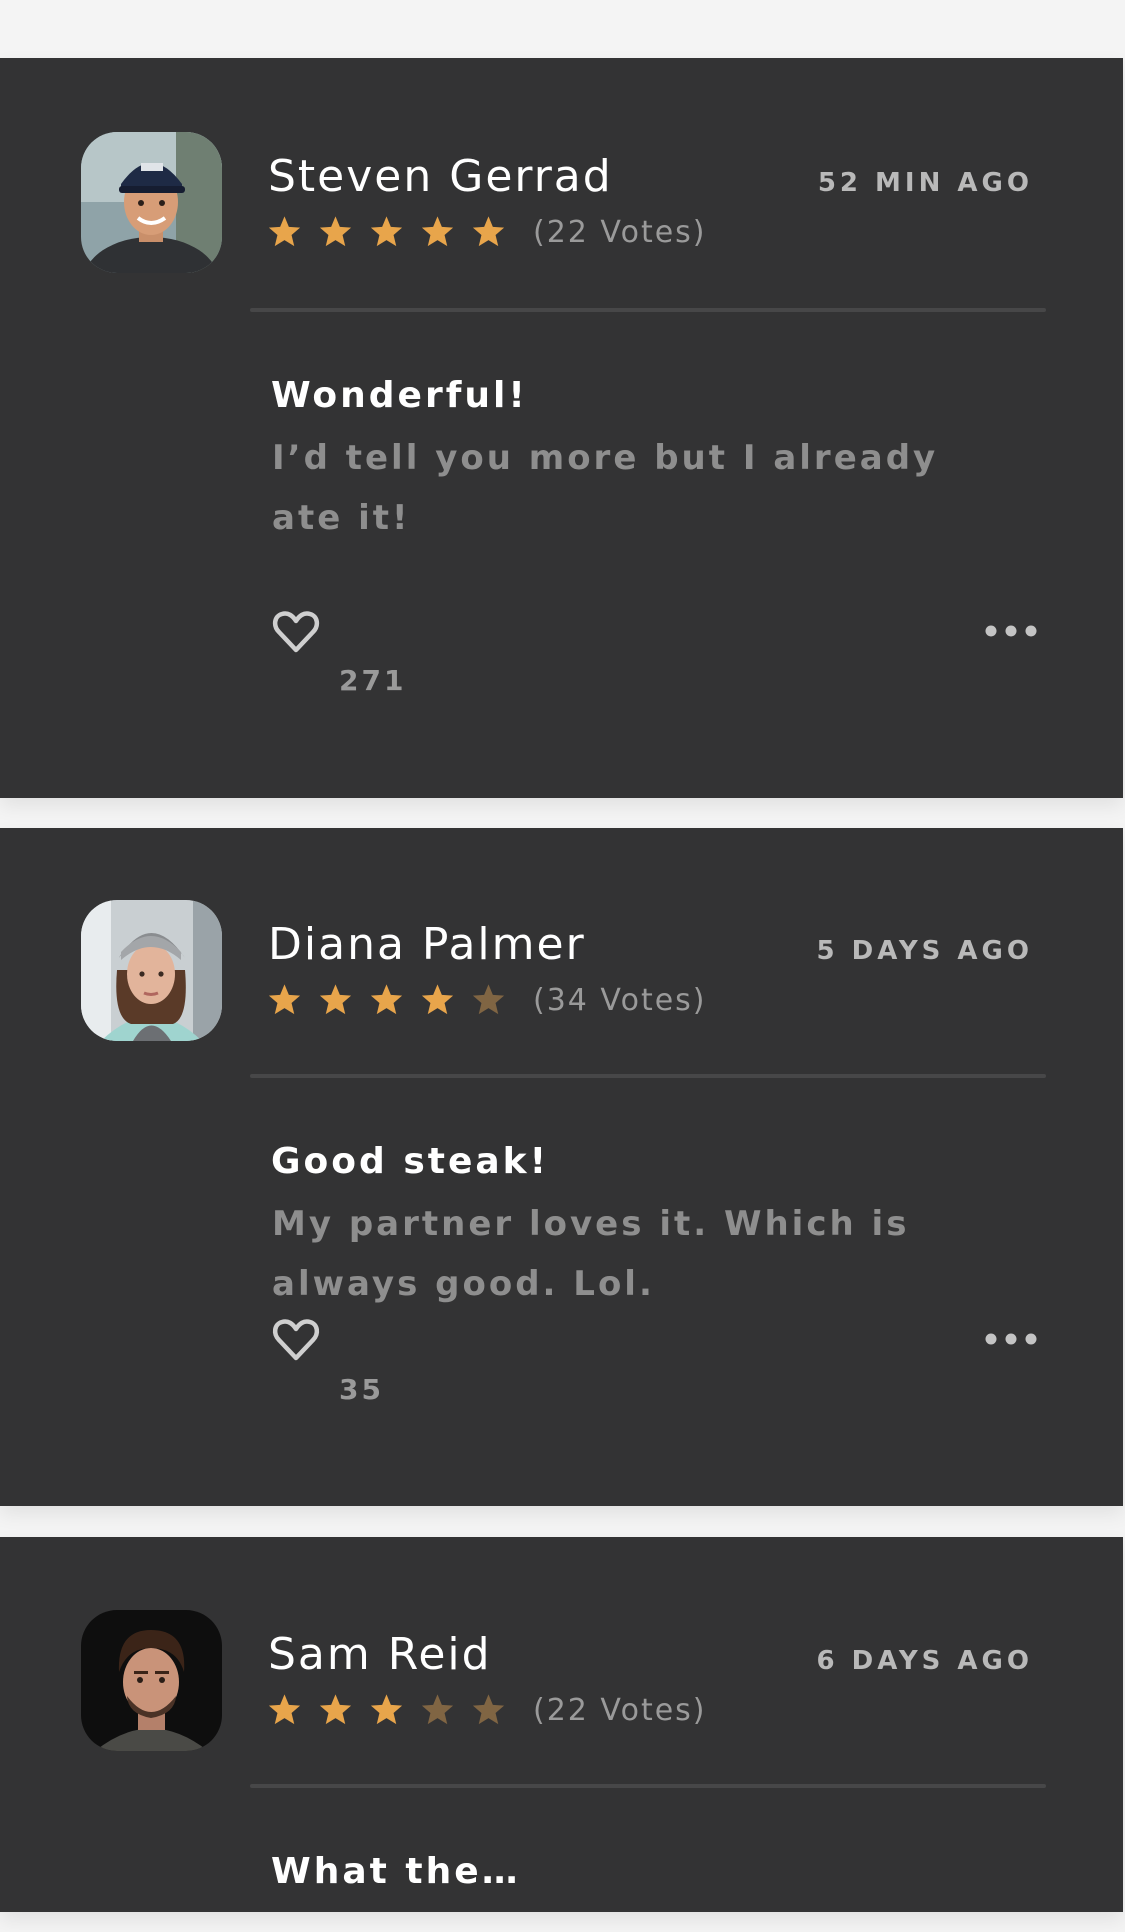  What do you see at coordinates (605, 488) in the screenshot?
I see `review-text: I’d tell you more but I already ate it!` at bounding box center [605, 488].